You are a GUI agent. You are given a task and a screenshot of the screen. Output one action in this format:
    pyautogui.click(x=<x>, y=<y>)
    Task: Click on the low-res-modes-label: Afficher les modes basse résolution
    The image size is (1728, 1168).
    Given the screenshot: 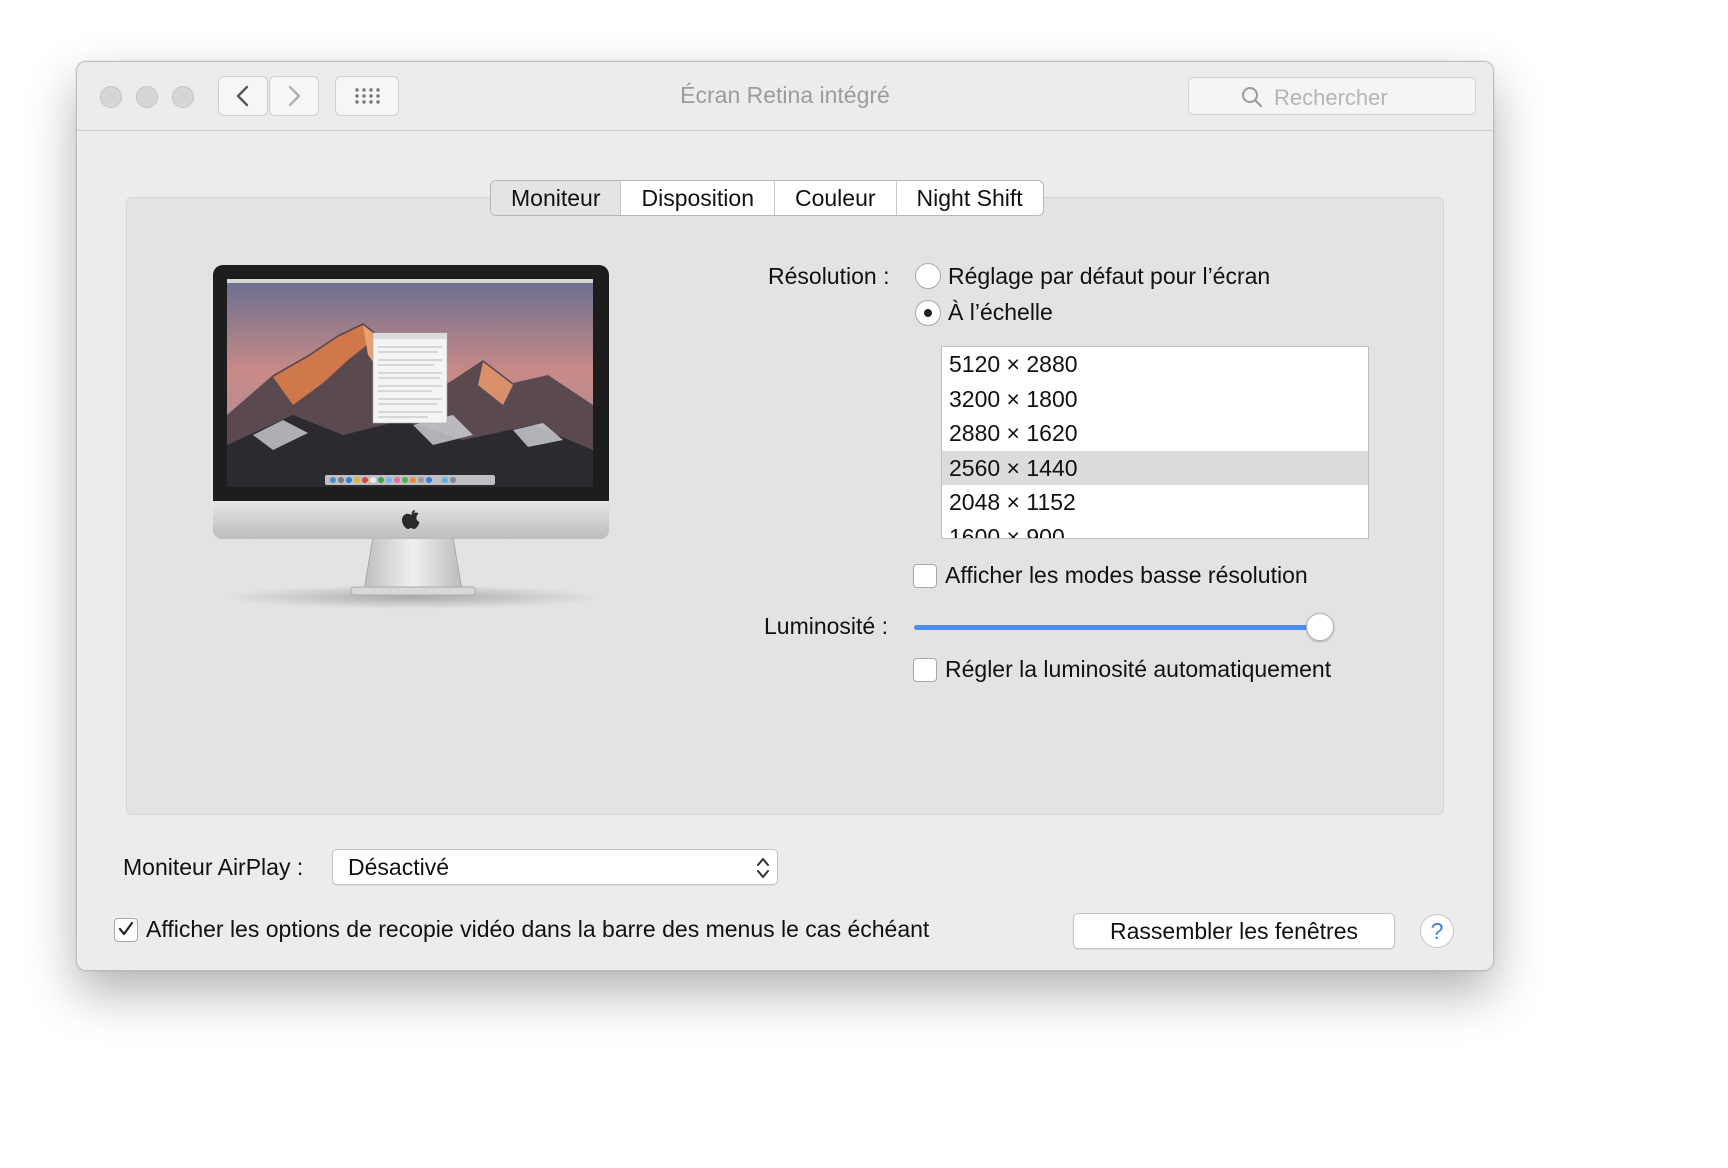 What is the action you would take?
    pyautogui.click(x=1126, y=575)
    